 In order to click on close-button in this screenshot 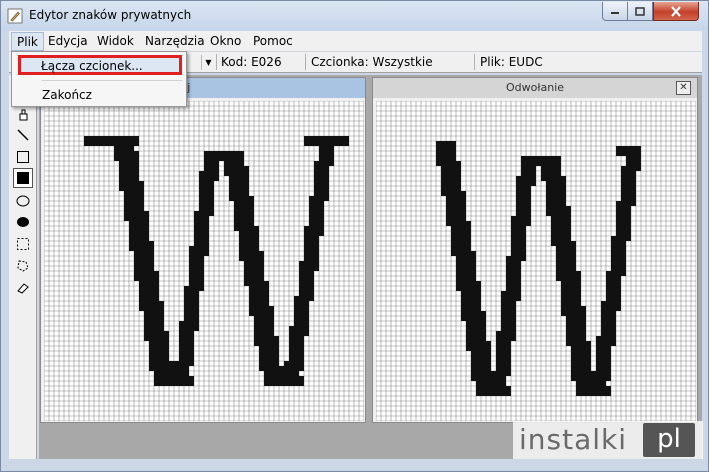, I will do `click(676, 11)`.